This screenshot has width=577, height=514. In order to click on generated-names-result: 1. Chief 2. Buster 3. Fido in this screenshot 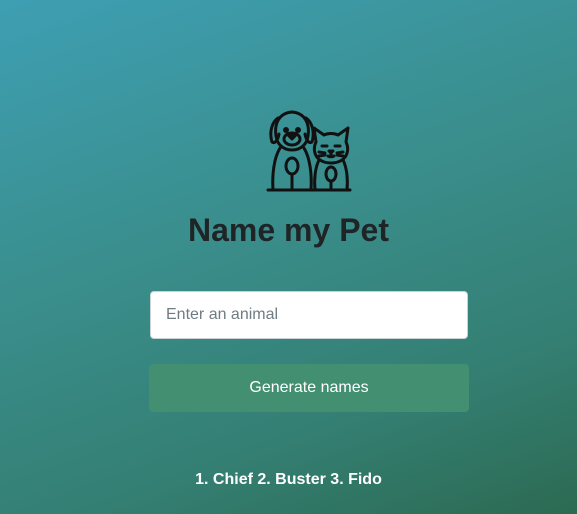, I will do `click(288, 479)`.